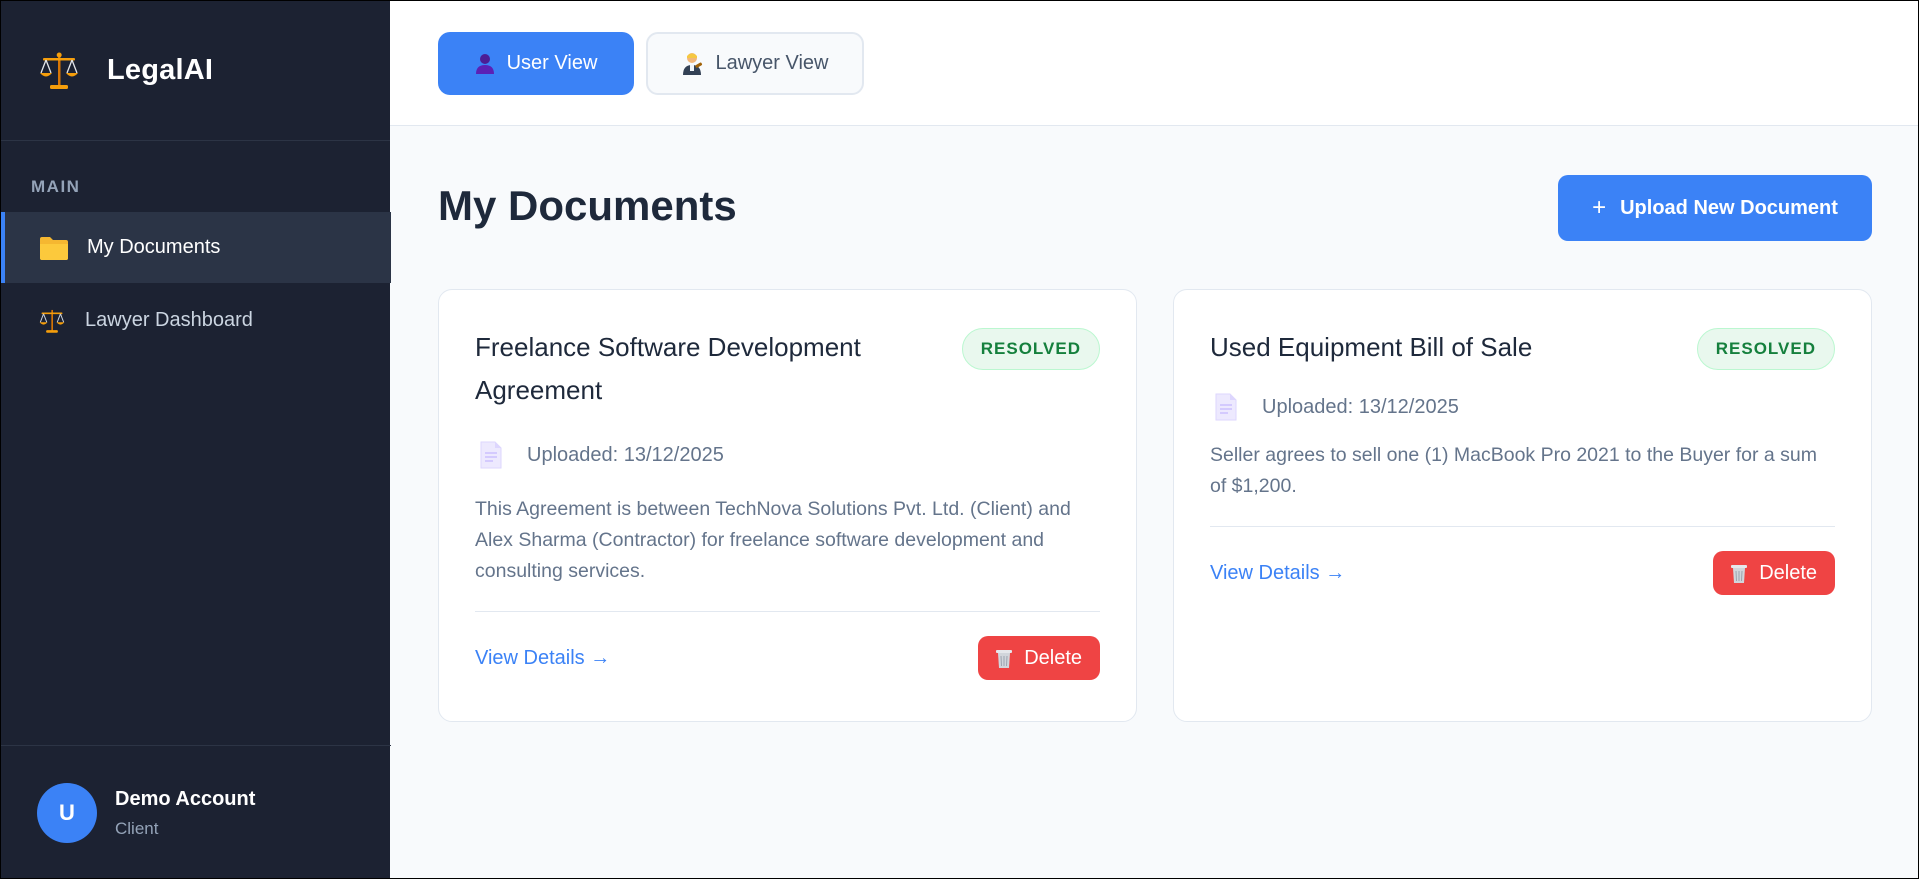  Describe the element at coordinates (1729, 207) in the screenshot. I see `upload-button-label: Upload New Document` at that location.